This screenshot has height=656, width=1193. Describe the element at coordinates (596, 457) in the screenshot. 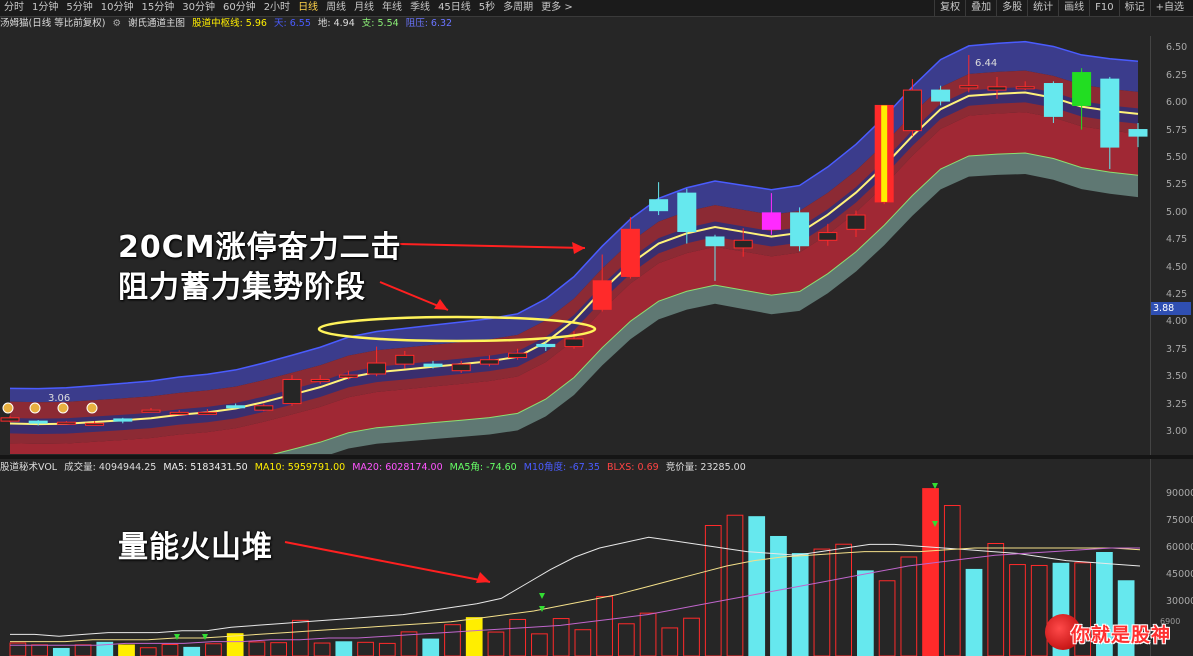

I see `panel-divider` at that location.